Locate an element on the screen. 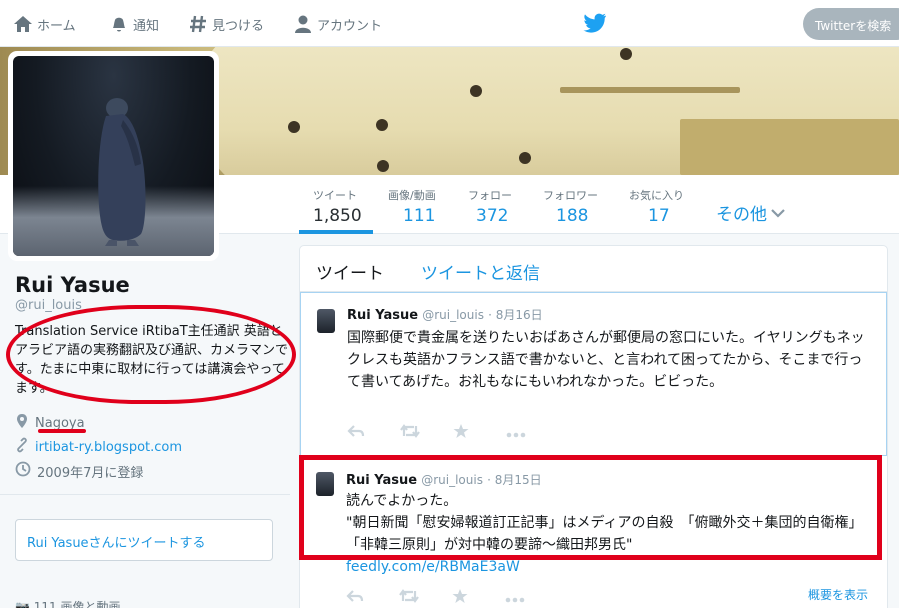  sidebar-divider is located at coordinates (145, 494).